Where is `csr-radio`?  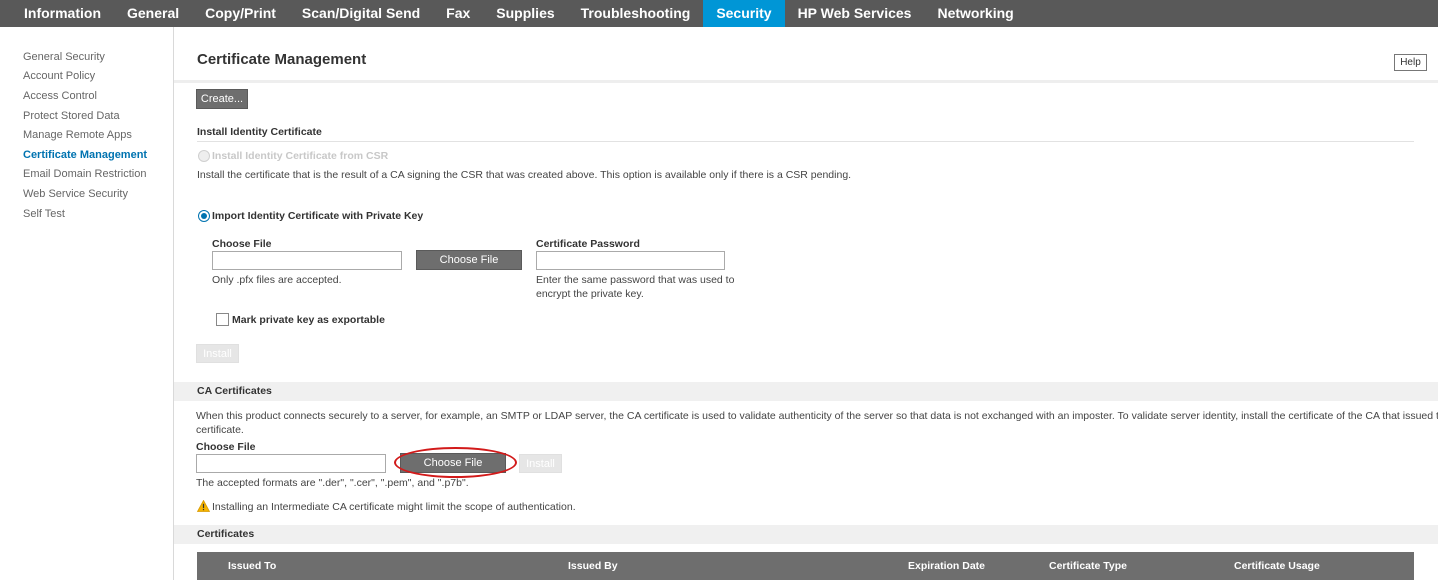 csr-radio is located at coordinates (204, 156).